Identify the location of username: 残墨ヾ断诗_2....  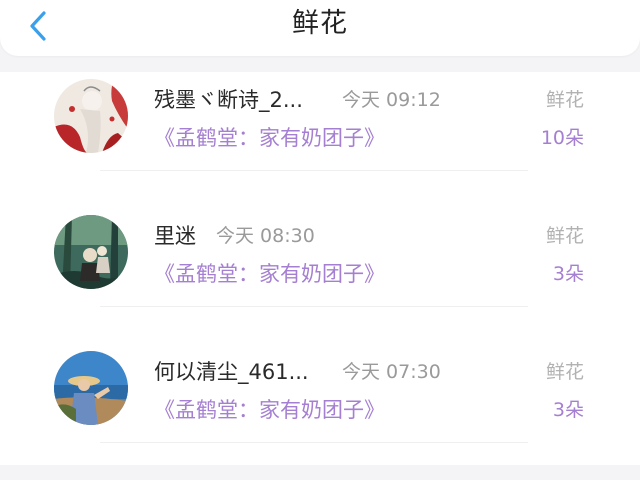
(228, 100).